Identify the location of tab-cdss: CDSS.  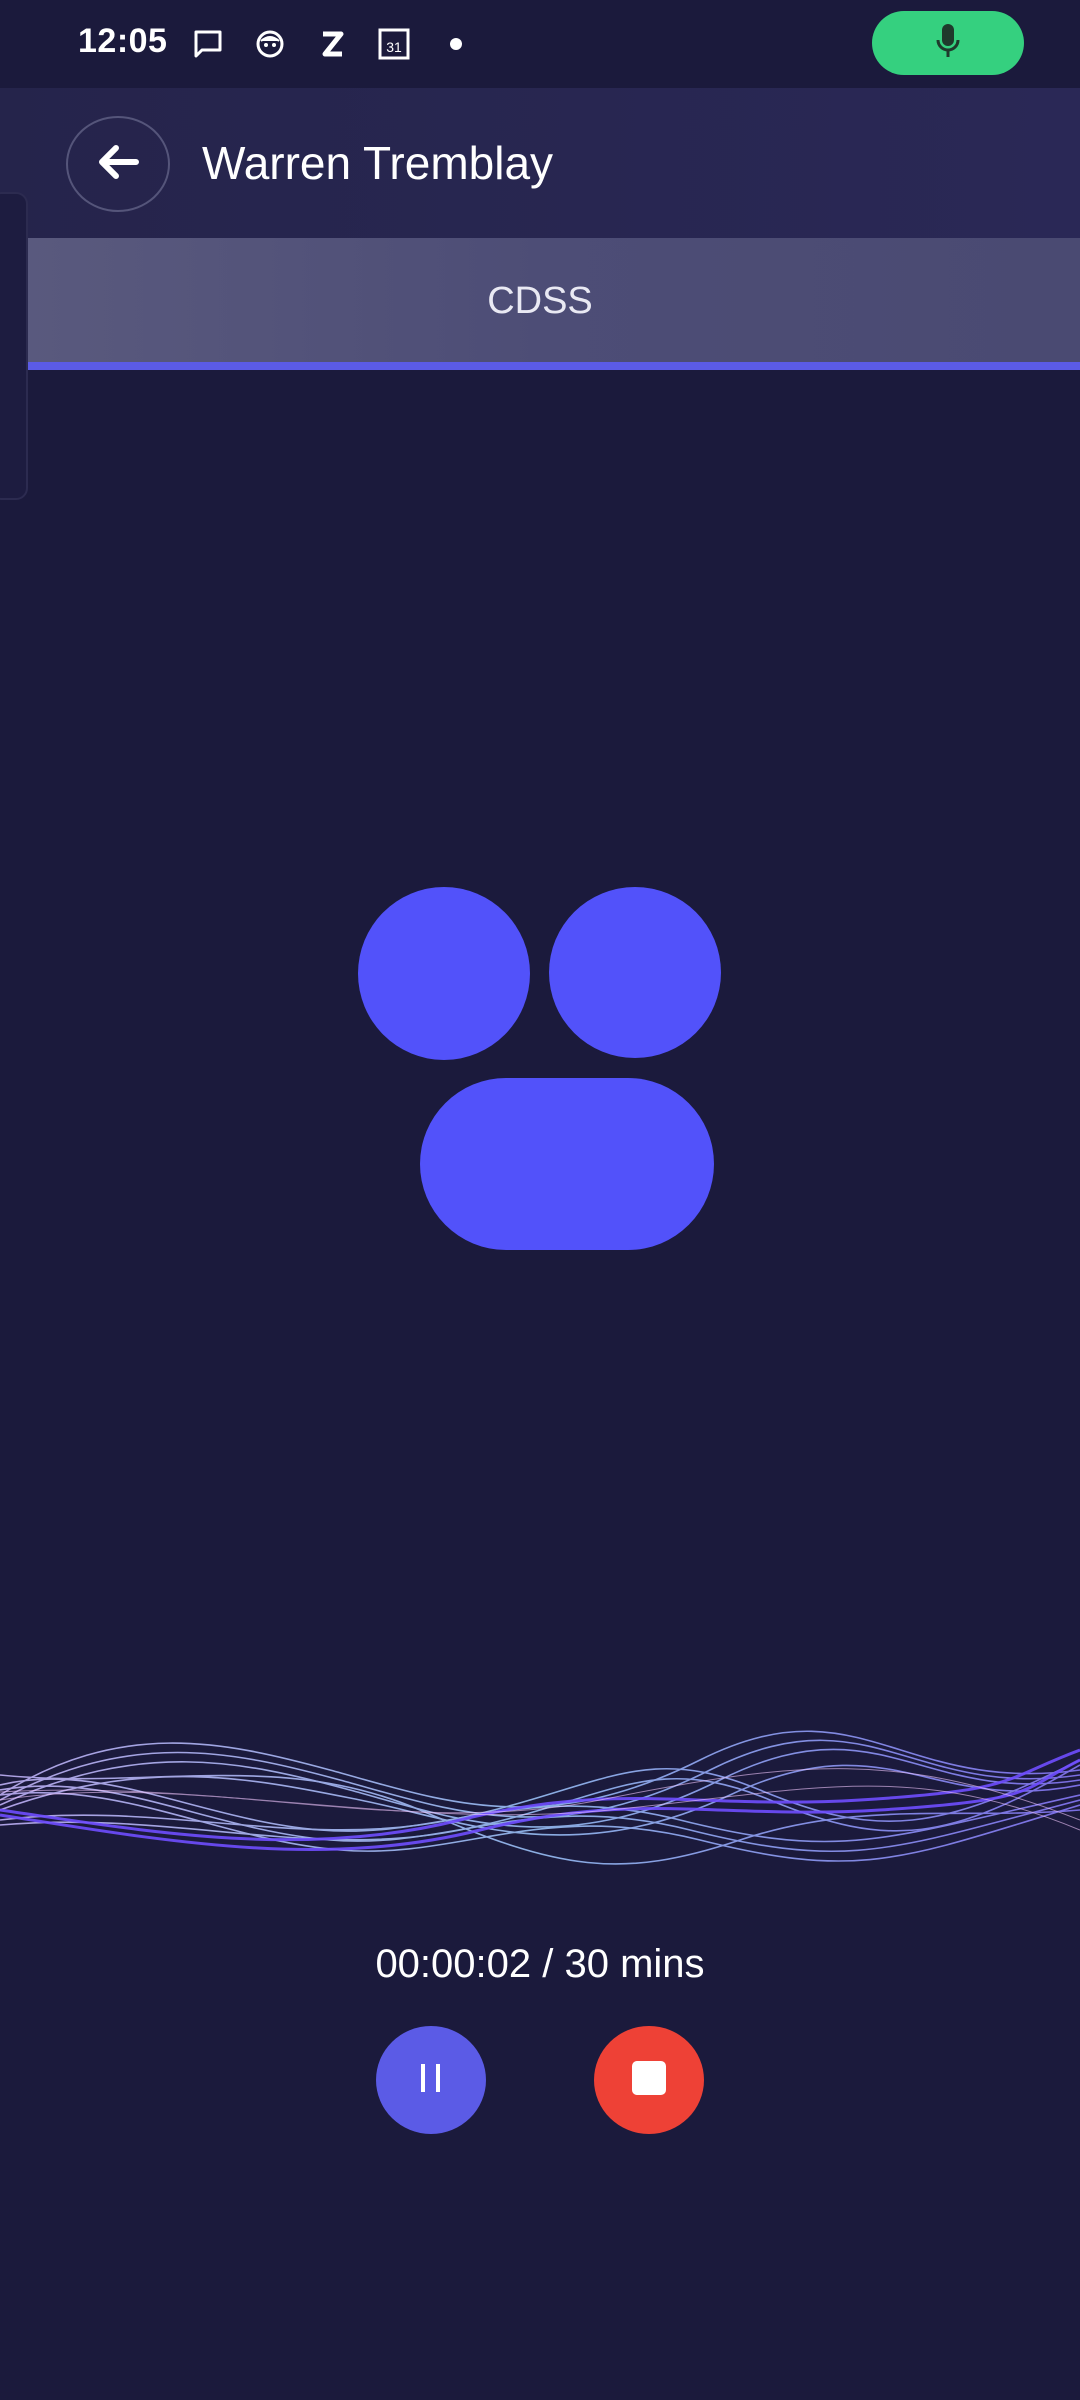
(540, 301).